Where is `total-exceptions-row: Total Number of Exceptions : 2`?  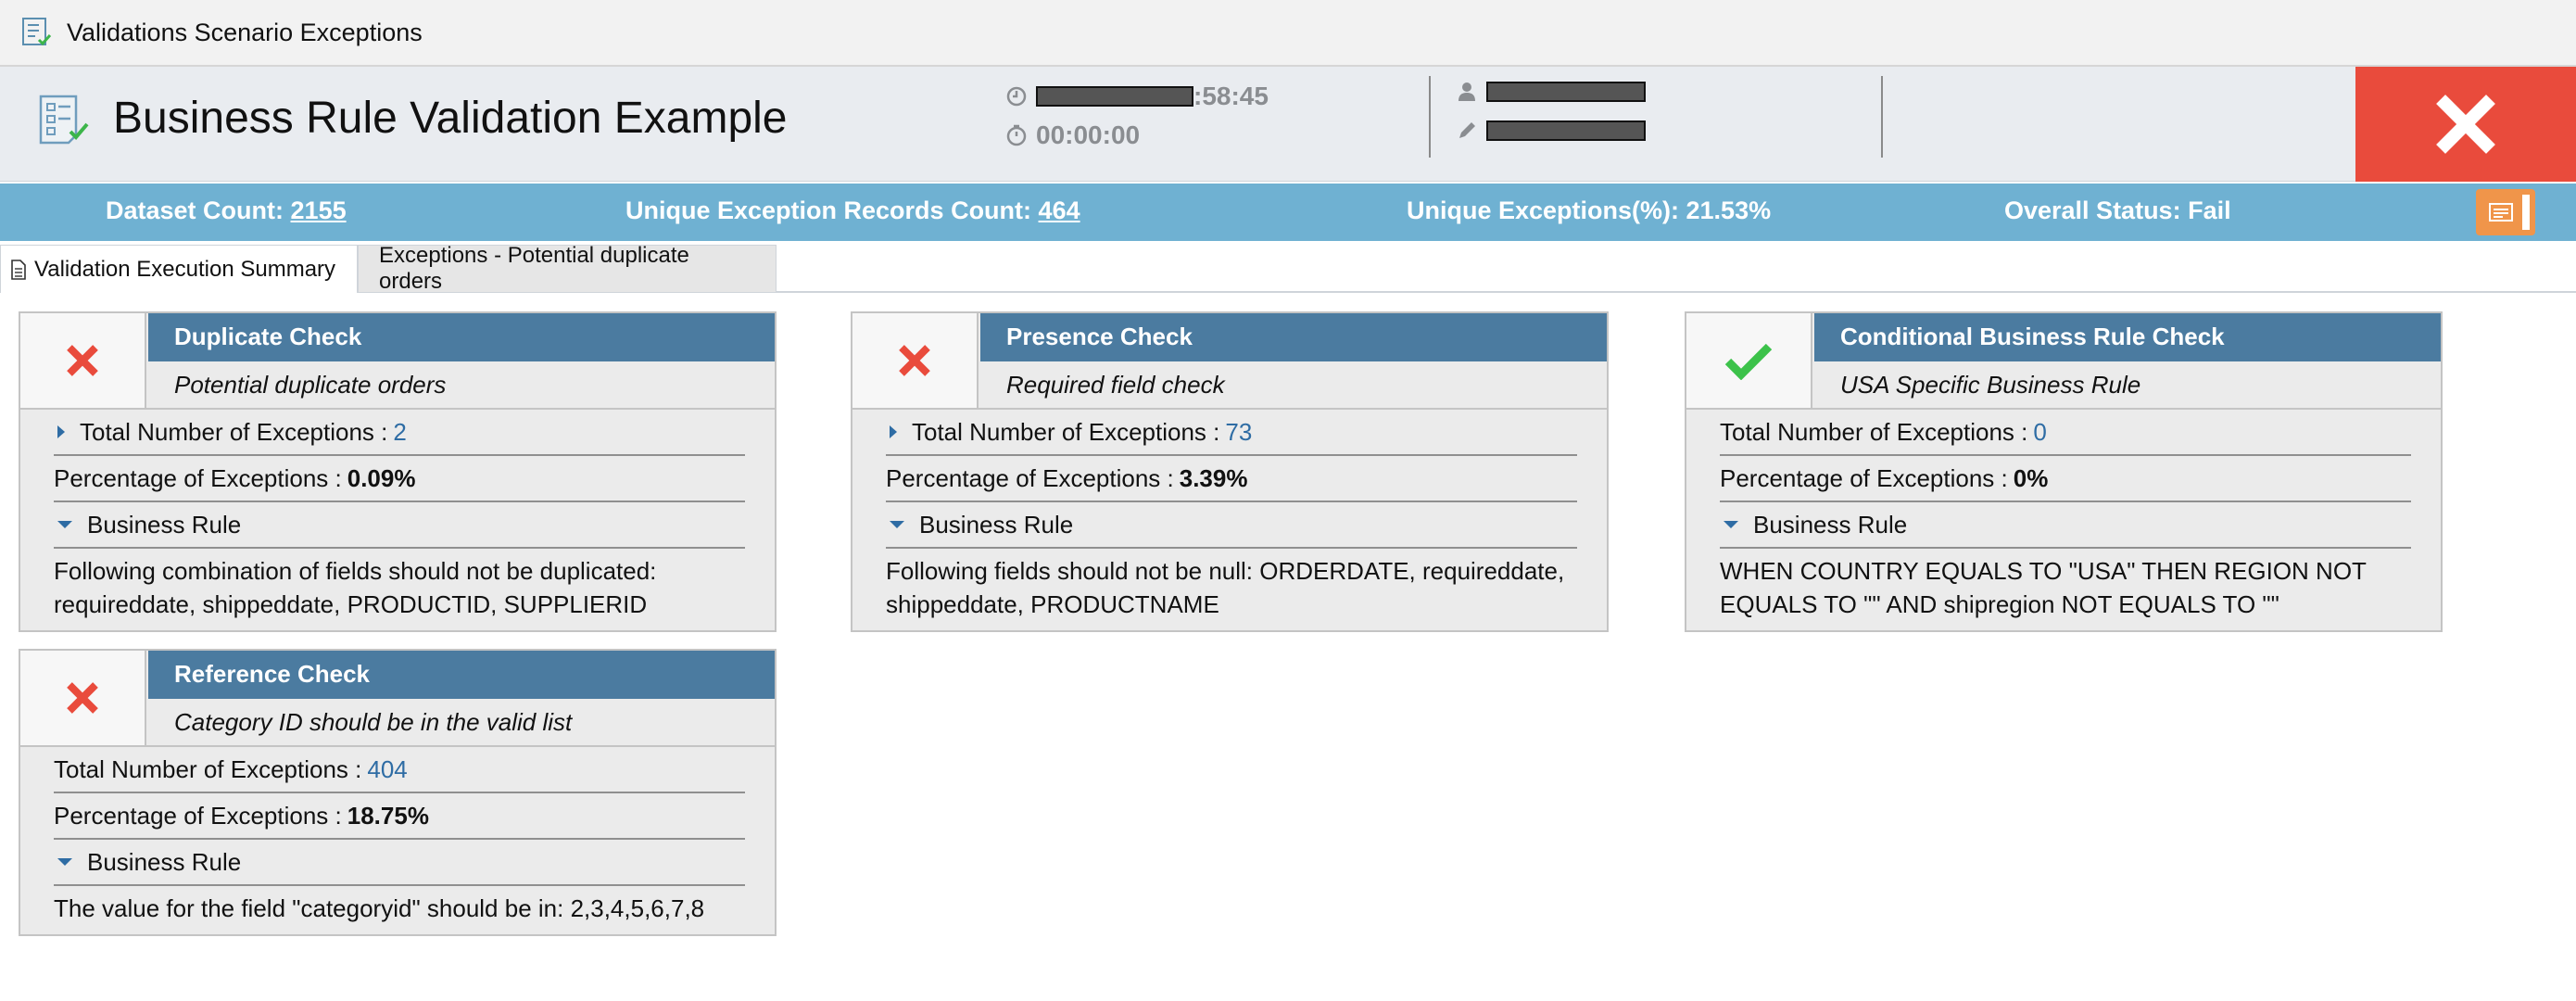
total-exceptions-row: Total Number of Exceptions : 2 is located at coordinates (399, 433).